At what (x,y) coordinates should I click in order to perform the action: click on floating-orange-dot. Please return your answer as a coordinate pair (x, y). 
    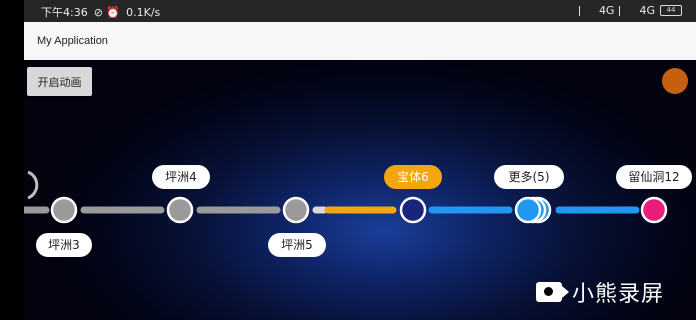
    Looking at the image, I should click on (675, 81).